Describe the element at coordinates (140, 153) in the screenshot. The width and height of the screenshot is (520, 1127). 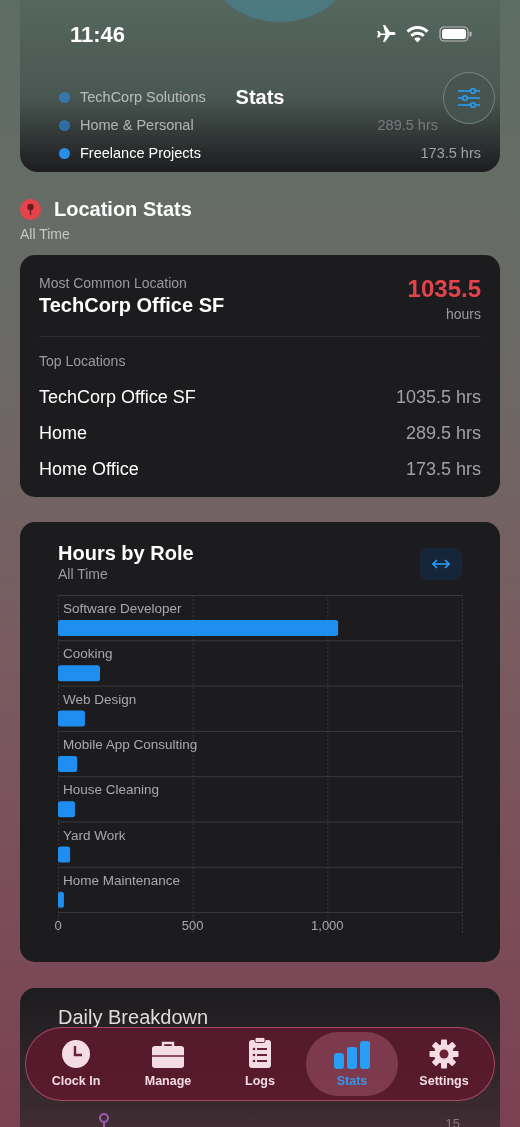
I see `legend-label: Freelance Projects` at that location.